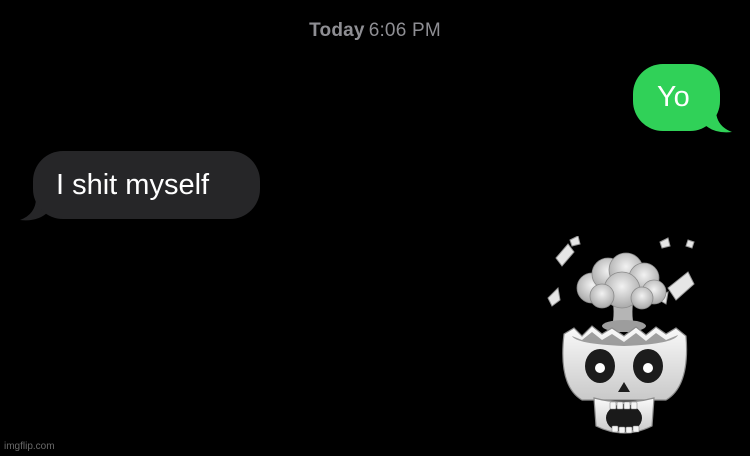 This screenshot has width=750, height=456. I want to click on sent-message-text: Yo, so click(673, 97).